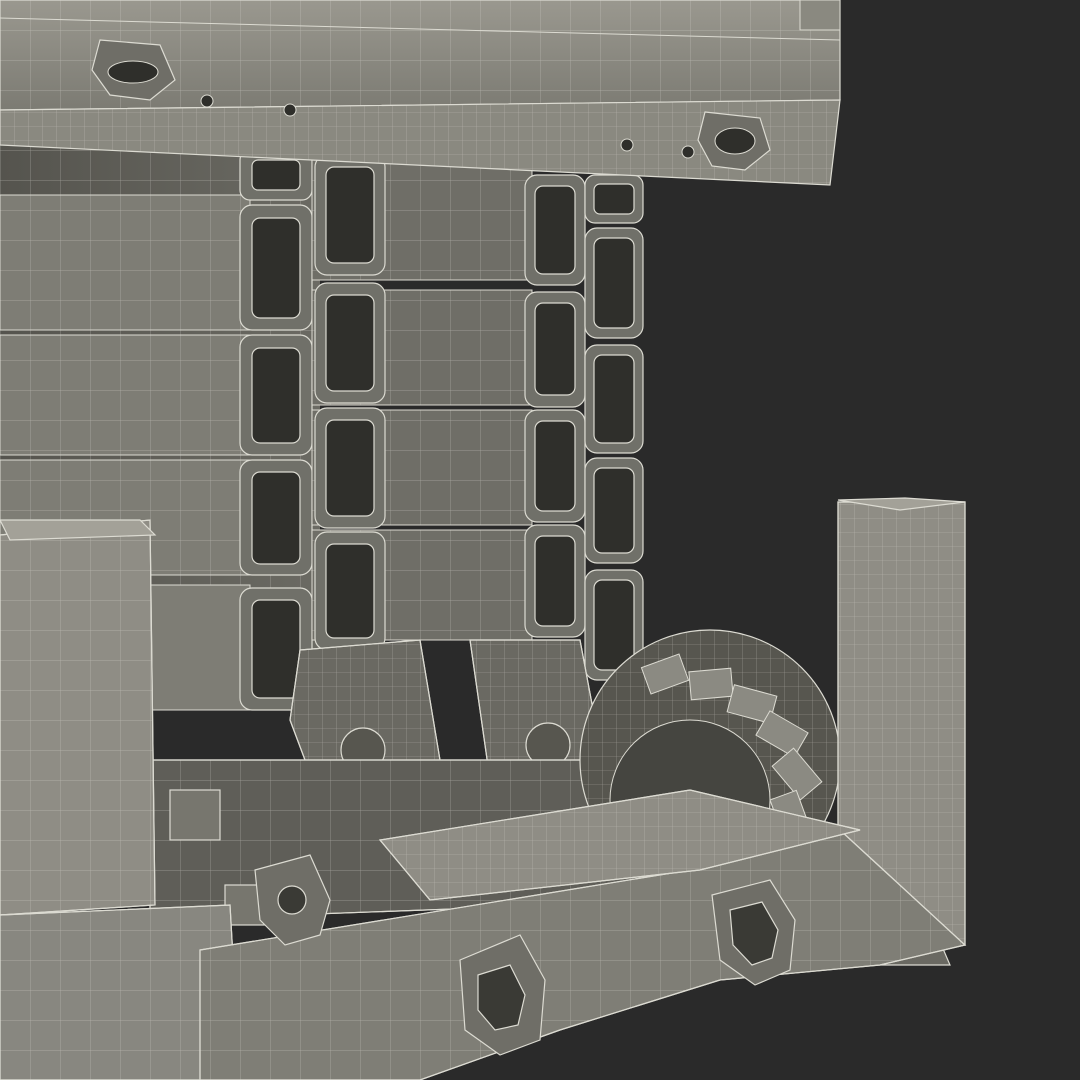 Image resolution: width=1080 pixels, height=1080 pixels. I want to click on left-post, so click(78, 717).